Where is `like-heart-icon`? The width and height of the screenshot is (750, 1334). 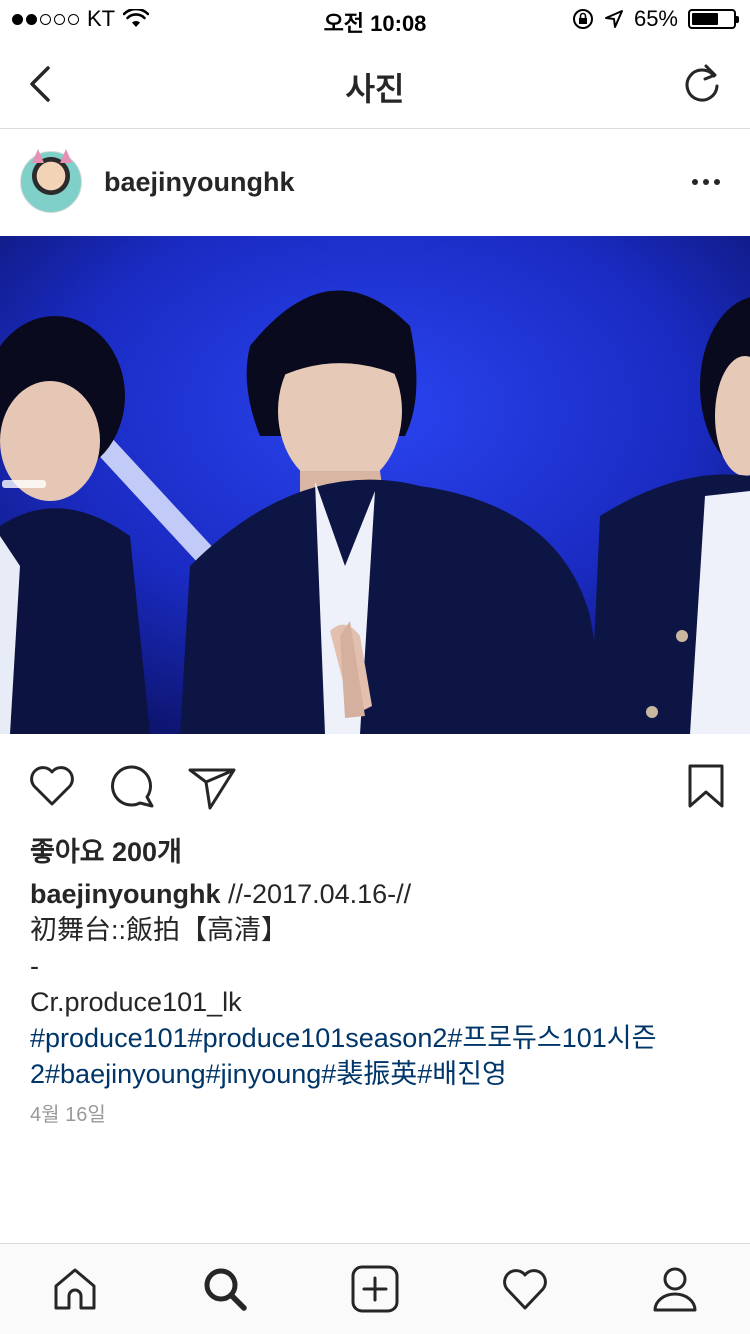
like-heart-icon is located at coordinates (52, 786).